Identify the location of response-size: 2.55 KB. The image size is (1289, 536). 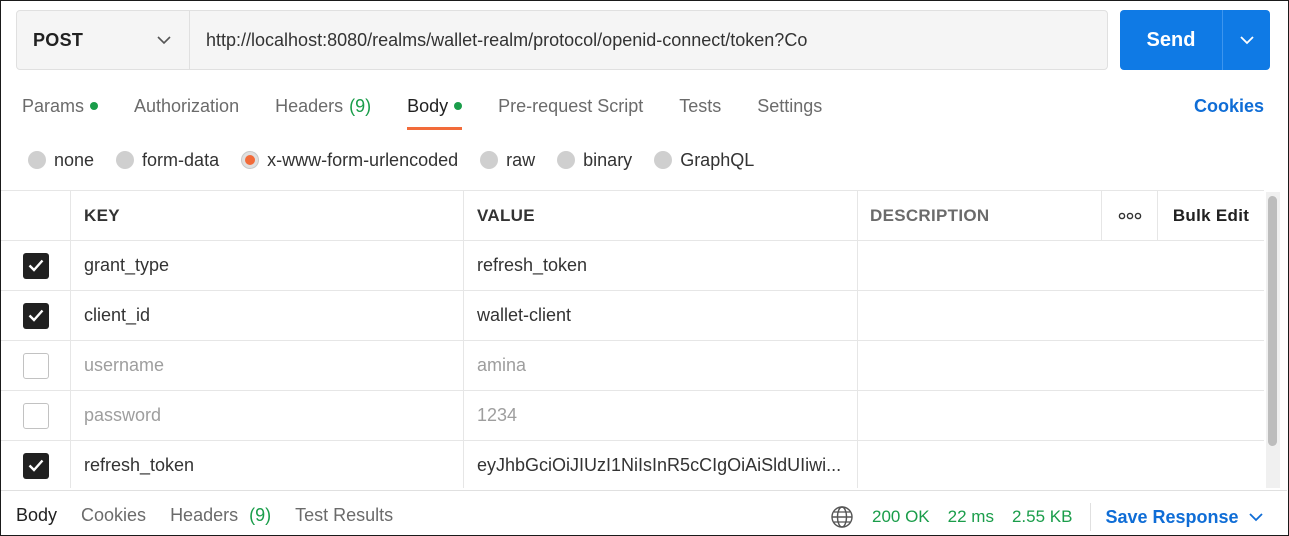
(1042, 517).